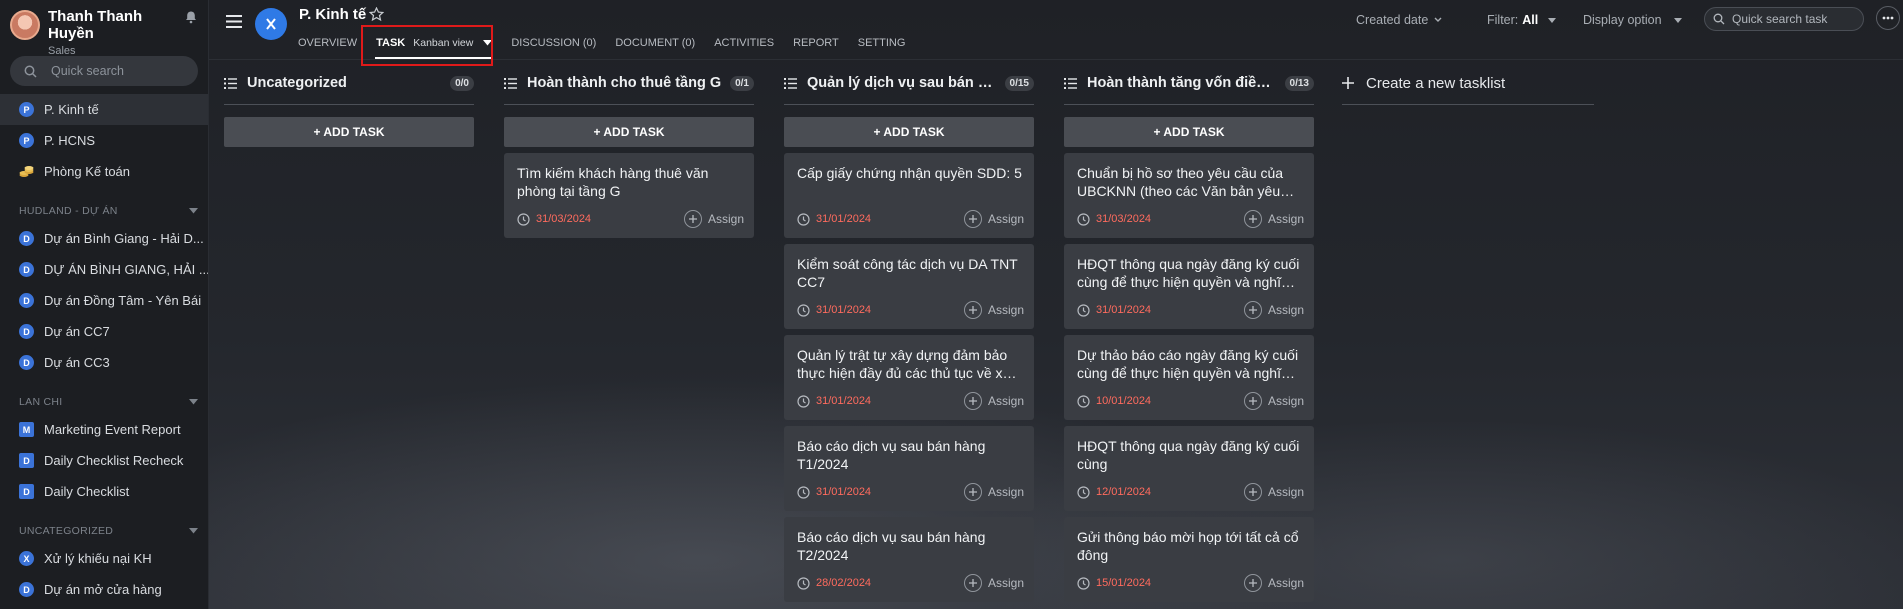 The image size is (1903, 609). What do you see at coordinates (104, 140) in the screenshot?
I see `sidebar-item-p-hcns: P P. HCNS` at bounding box center [104, 140].